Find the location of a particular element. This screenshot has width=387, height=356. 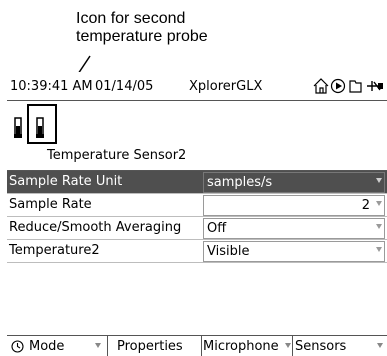

property-row: Reduce/Smooth Averaging Off is located at coordinates (197, 228).